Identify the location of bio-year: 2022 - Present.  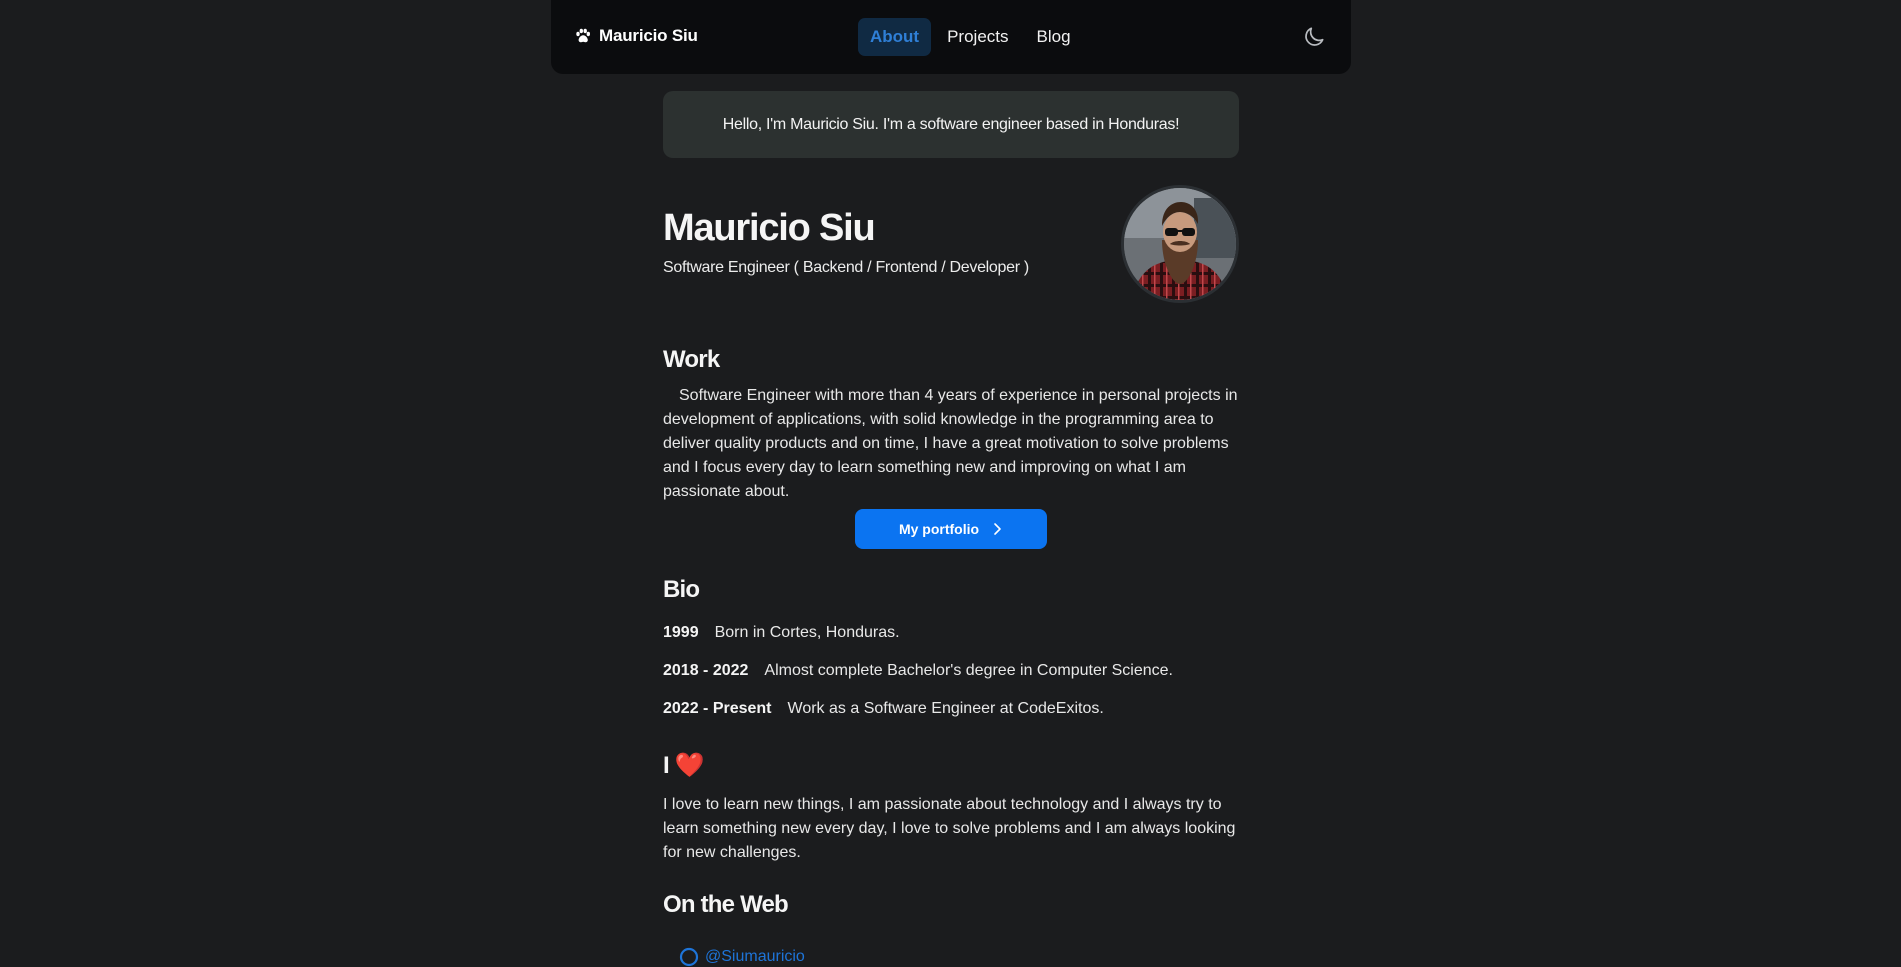
(717, 708).